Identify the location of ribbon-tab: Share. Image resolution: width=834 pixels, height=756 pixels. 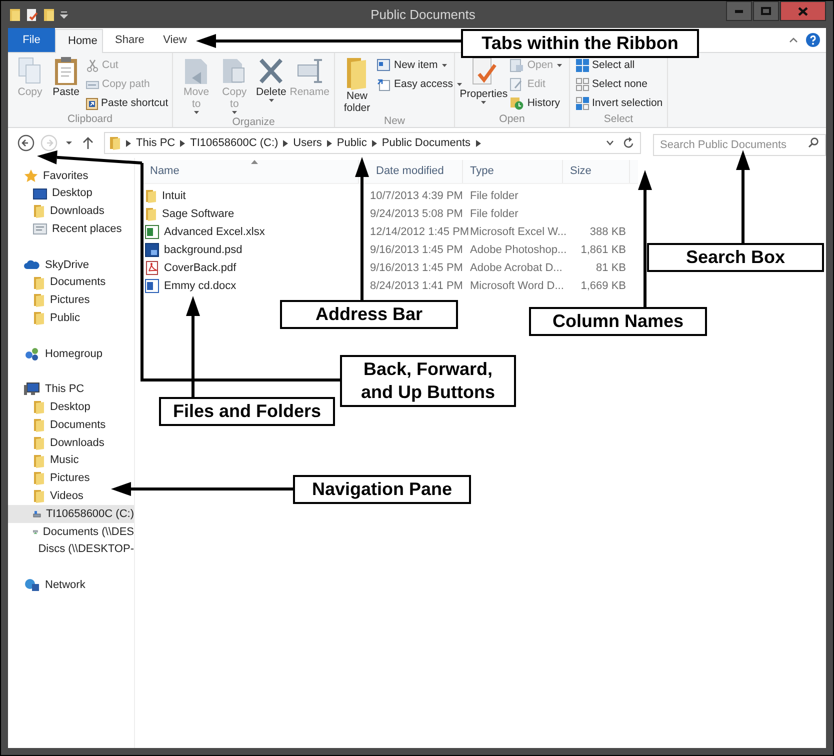
(127, 40).